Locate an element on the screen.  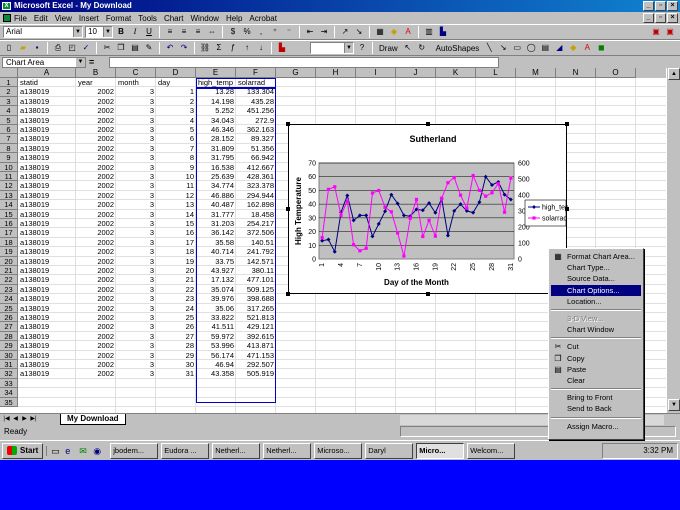
prev-sheet-arrow: ◀ is located at coordinates (15, 419).